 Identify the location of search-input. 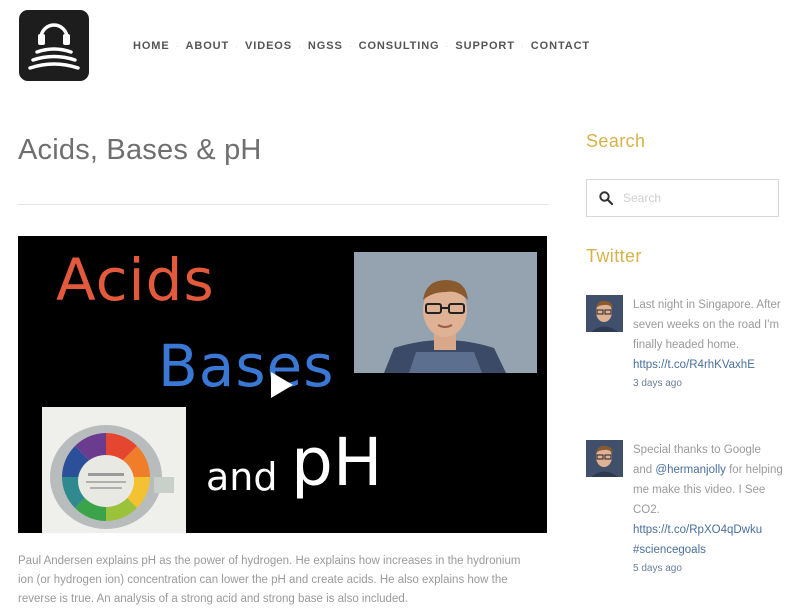
(693, 198).